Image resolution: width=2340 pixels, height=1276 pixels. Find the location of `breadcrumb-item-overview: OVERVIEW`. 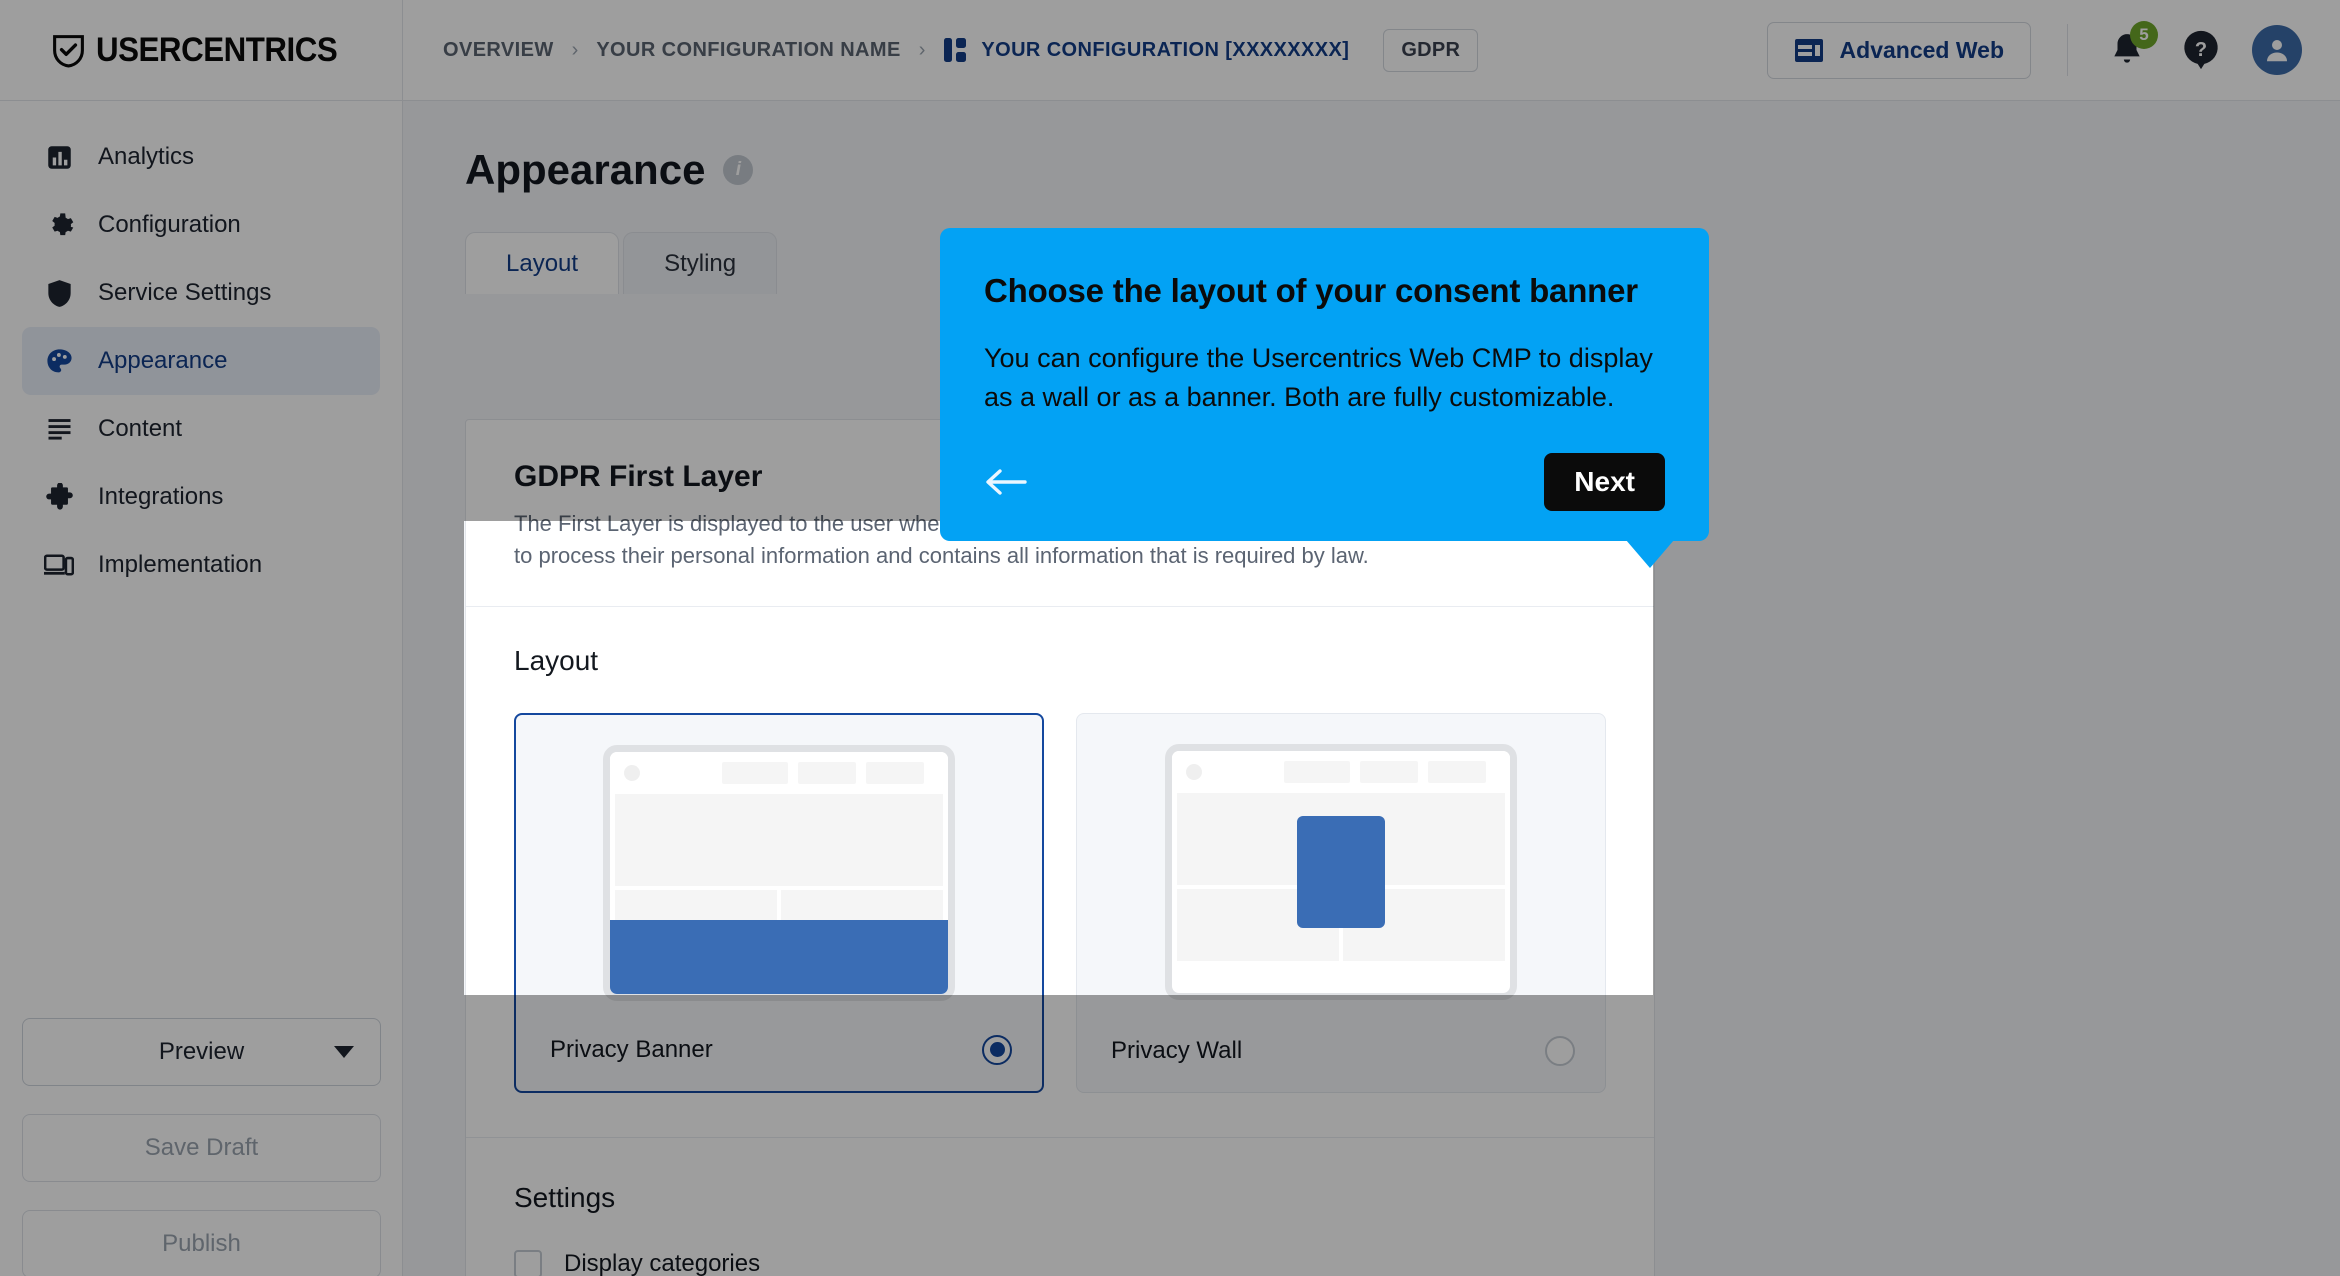

breadcrumb-item-overview: OVERVIEW is located at coordinates (498, 50).